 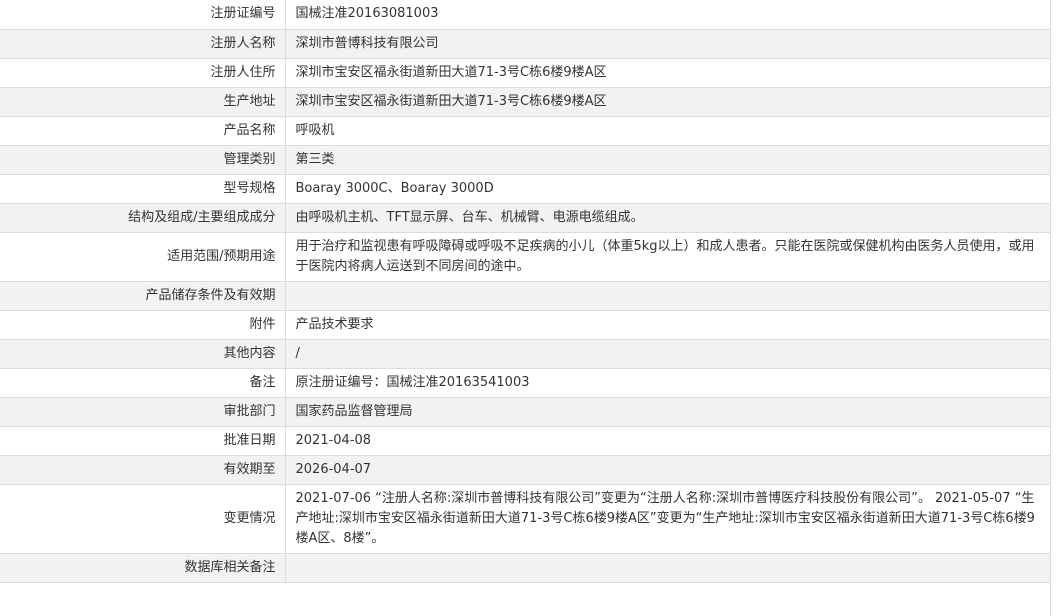 I want to click on row-registrant-name: 注册人名称 深圳市普博科技有限公司, so click(x=525, y=44).